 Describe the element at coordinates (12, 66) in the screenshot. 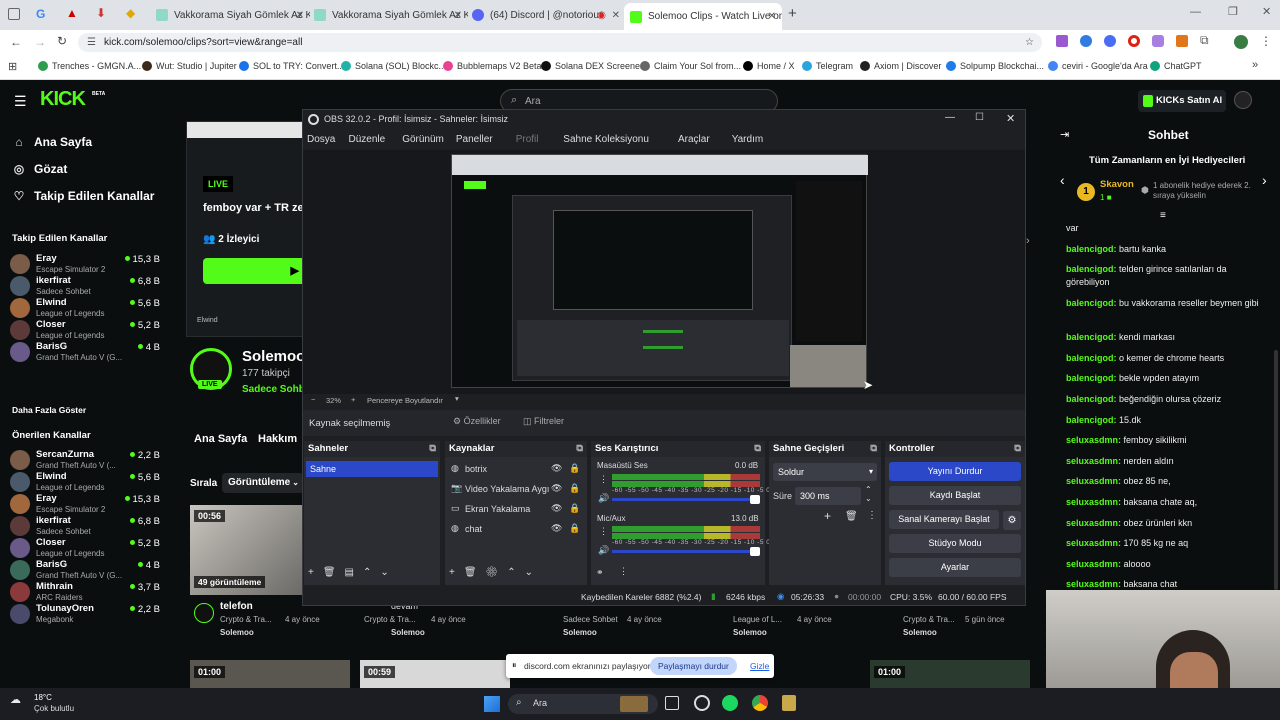

I see `apps-grid-icon: ⊞` at that location.